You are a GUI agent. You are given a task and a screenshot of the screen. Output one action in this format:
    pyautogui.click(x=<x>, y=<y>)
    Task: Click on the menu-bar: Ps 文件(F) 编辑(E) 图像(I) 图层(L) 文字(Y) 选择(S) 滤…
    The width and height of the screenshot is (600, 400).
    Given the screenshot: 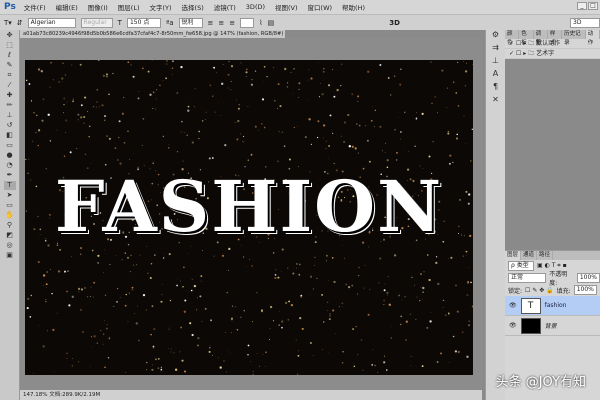 What is the action you would take?
    pyautogui.click(x=300, y=7)
    